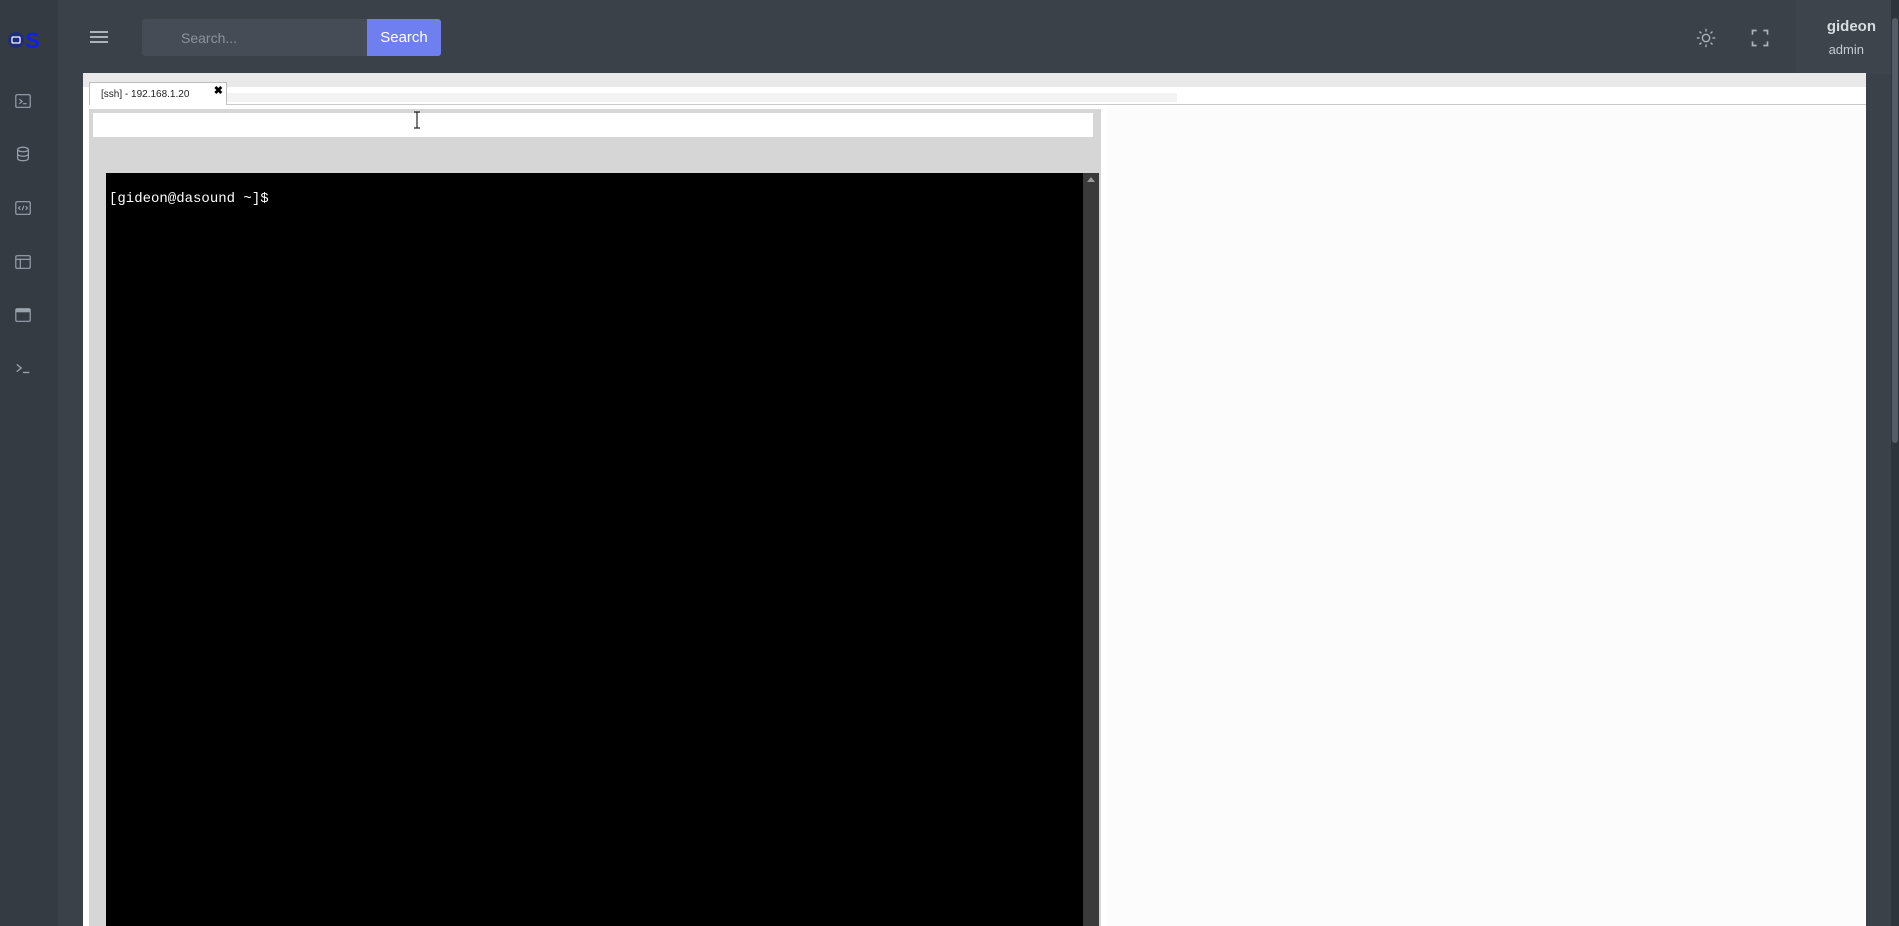 This screenshot has height=926, width=1899. What do you see at coordinates (1895, 230) in the screenshot?
I see `page-scrollbar-thumb` at bounding box center [1895, 230].